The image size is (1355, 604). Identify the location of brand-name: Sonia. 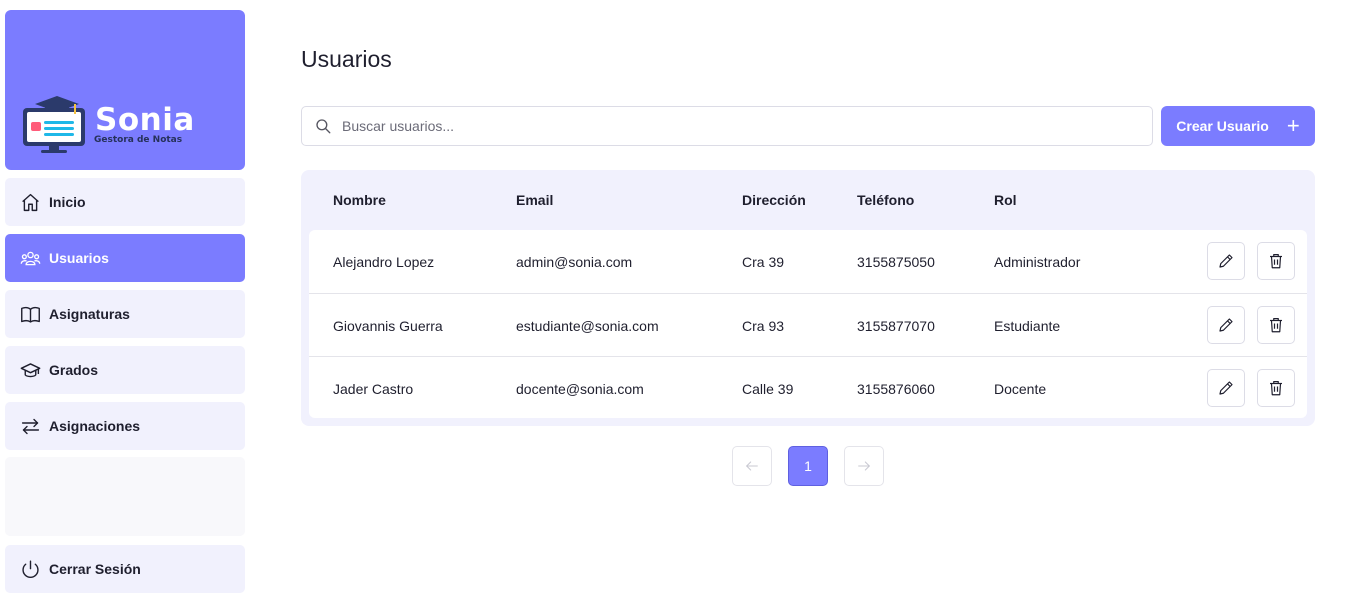
(145, 120).